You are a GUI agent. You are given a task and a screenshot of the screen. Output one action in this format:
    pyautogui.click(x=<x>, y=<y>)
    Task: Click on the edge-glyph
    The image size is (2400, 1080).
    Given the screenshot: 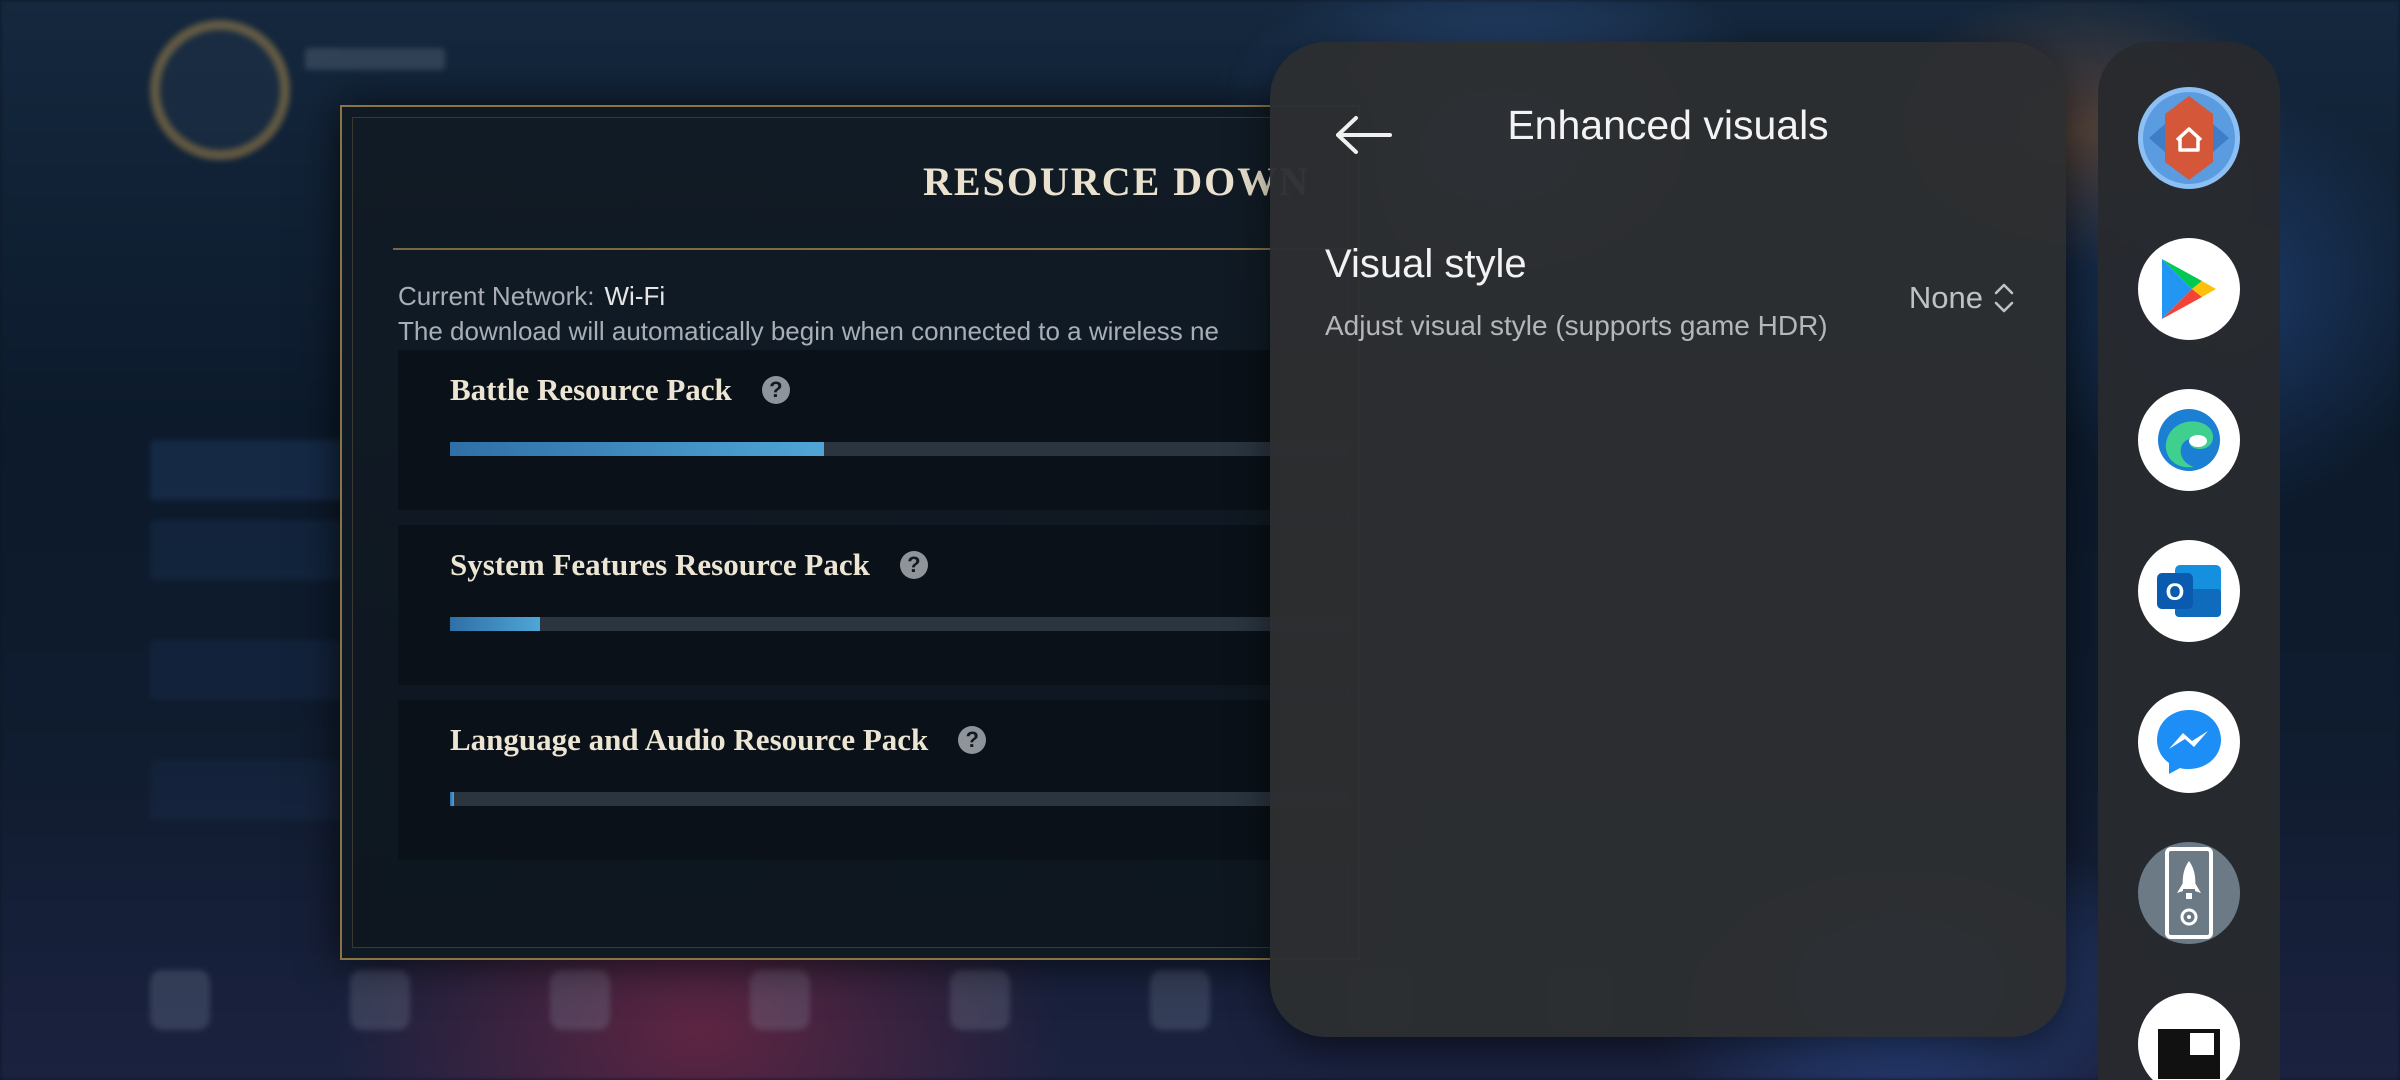 What is the action you would take?
    pyautogui.click(x=2189, y=440)
    